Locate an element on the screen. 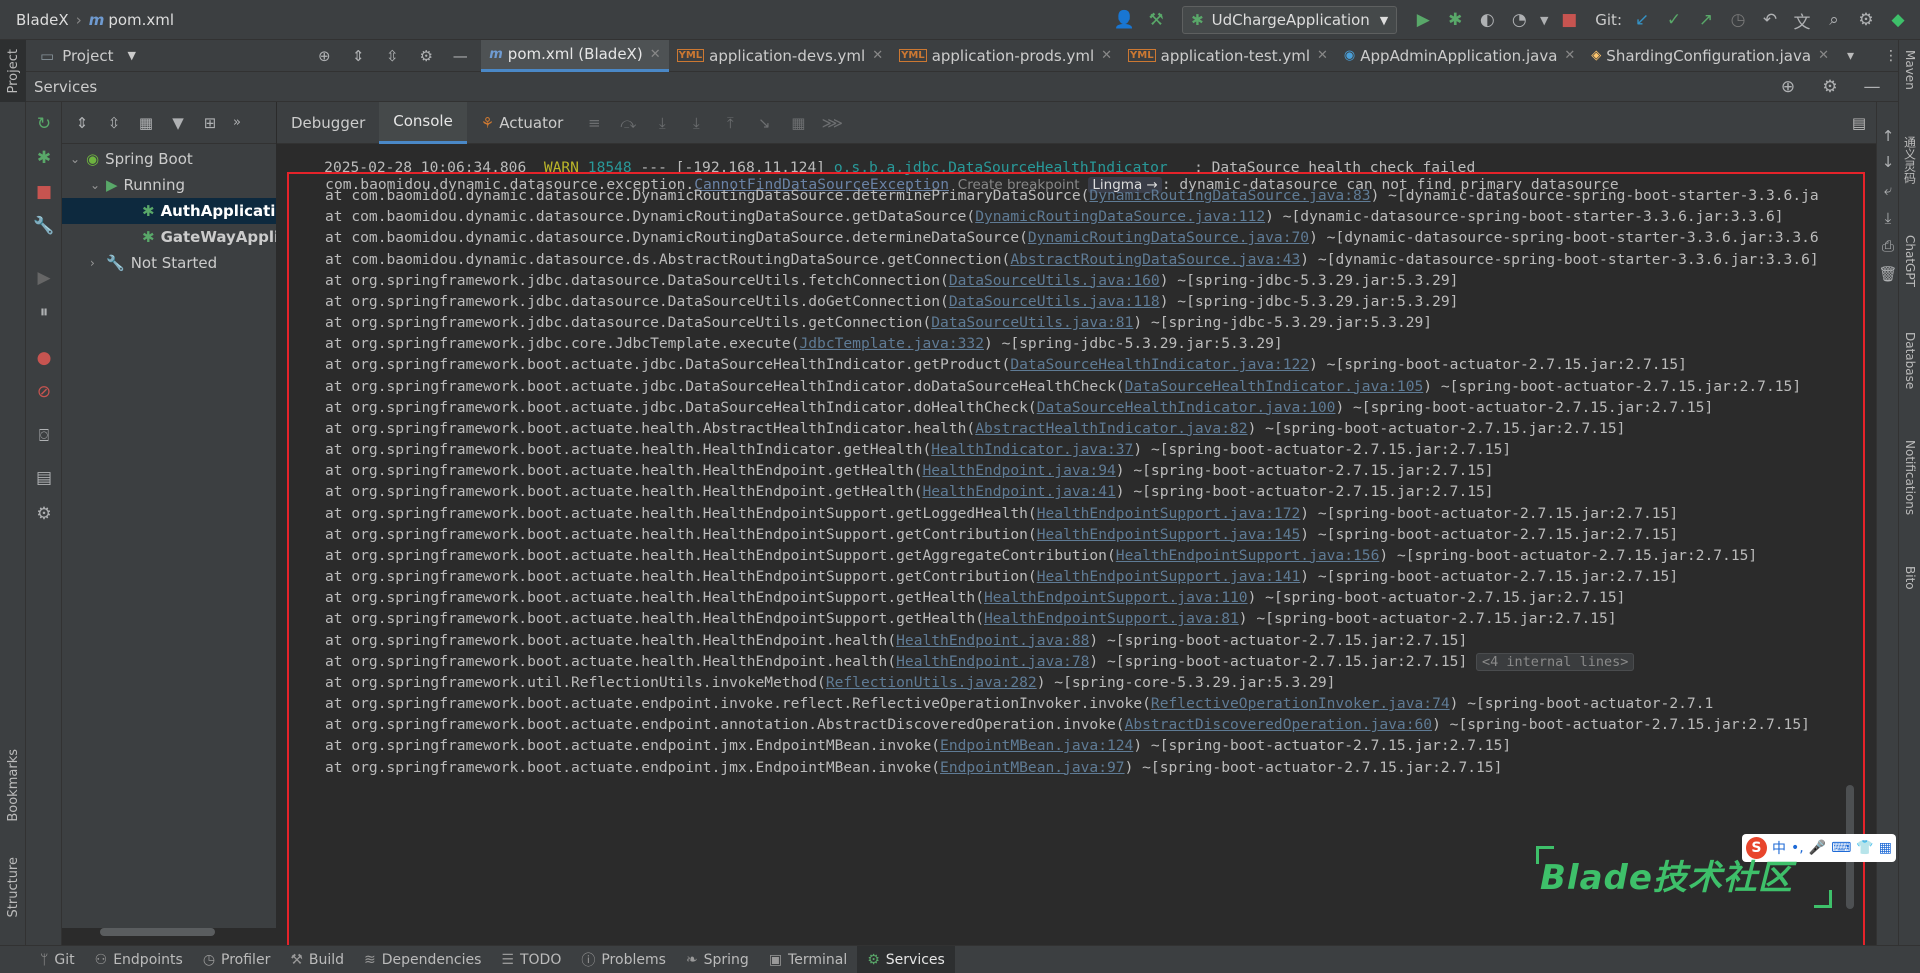 This screenshot has height=973, width=1920. search-icon: ⌕ is located at coordinates (1834, 20).